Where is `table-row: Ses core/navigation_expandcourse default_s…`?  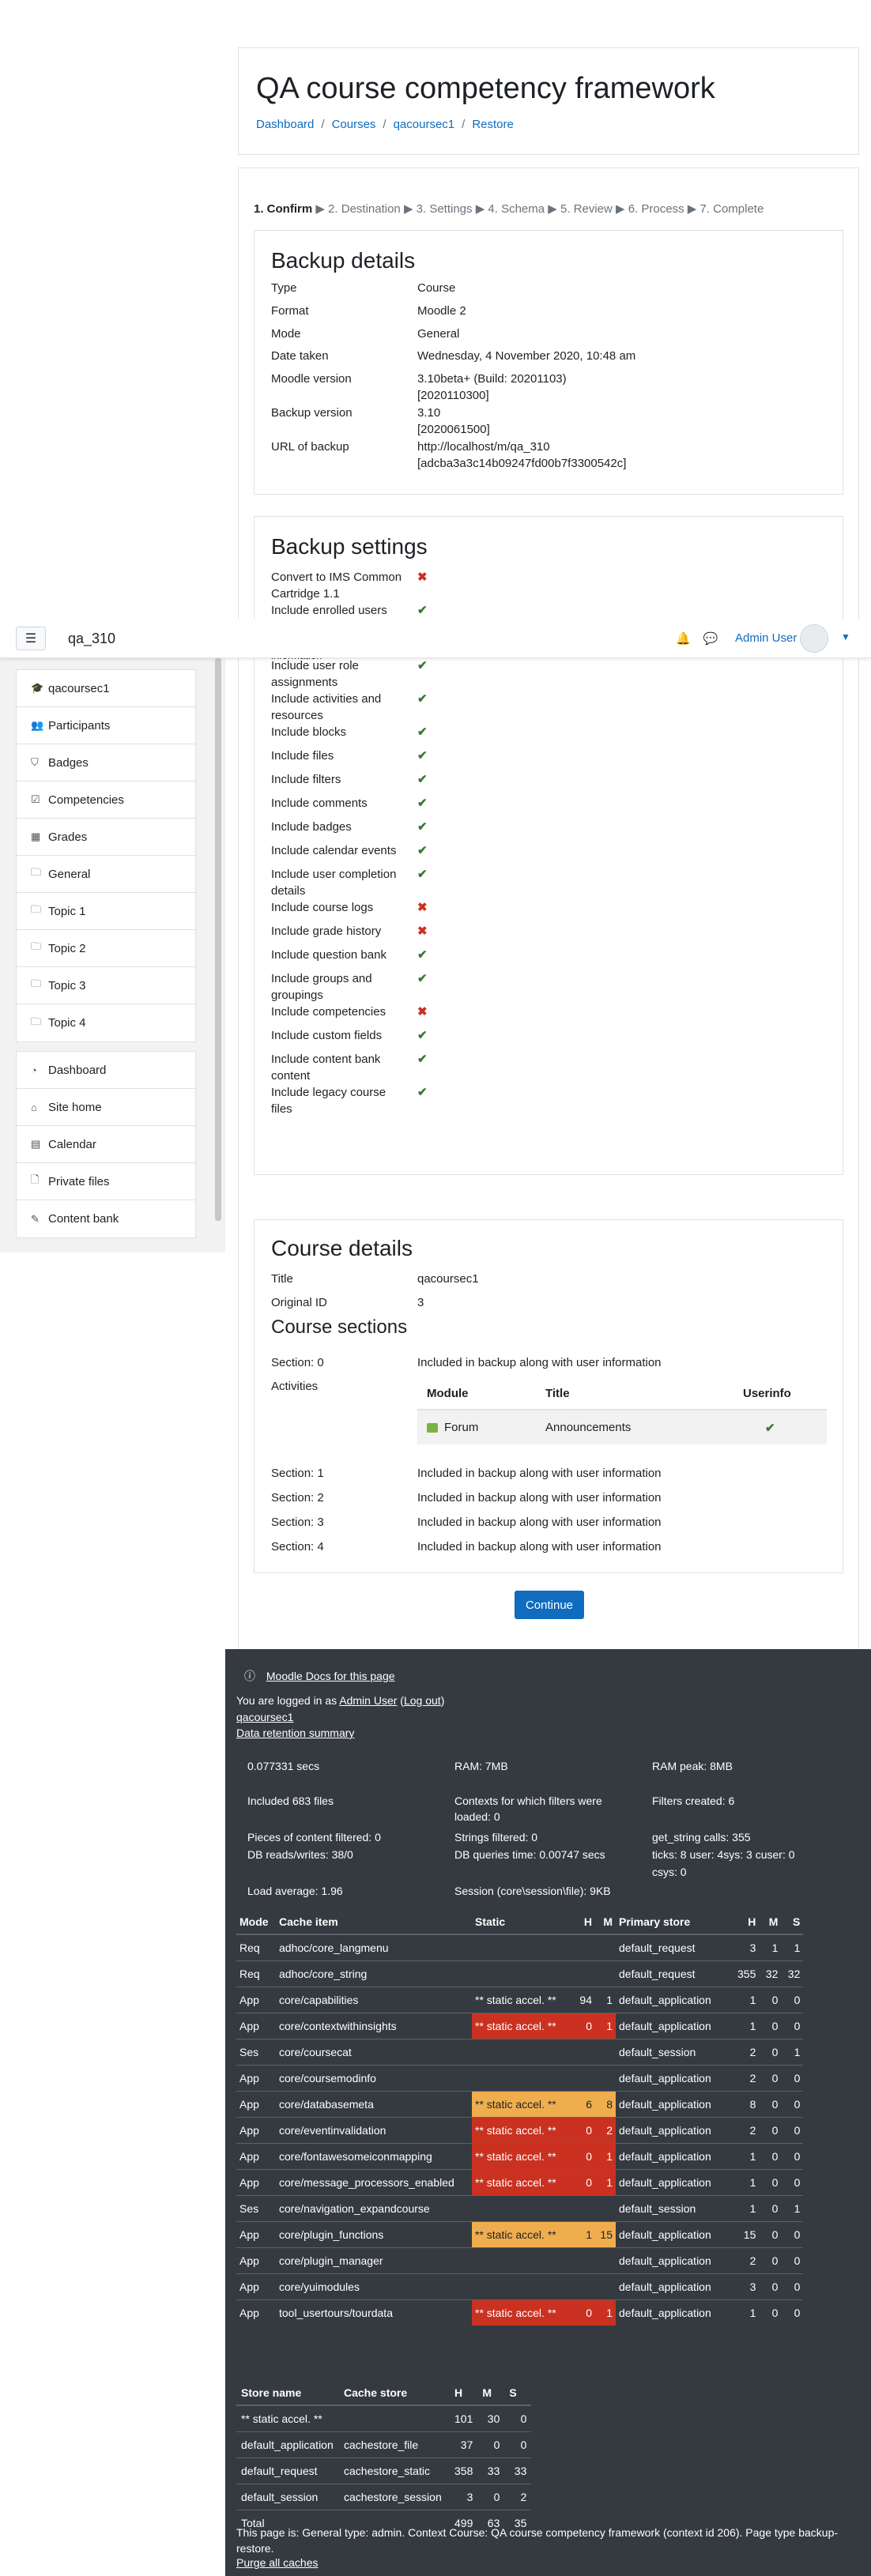
table-row: Ses core/navigation_expandcourse default_s… is located at coordinates (520, 2207).